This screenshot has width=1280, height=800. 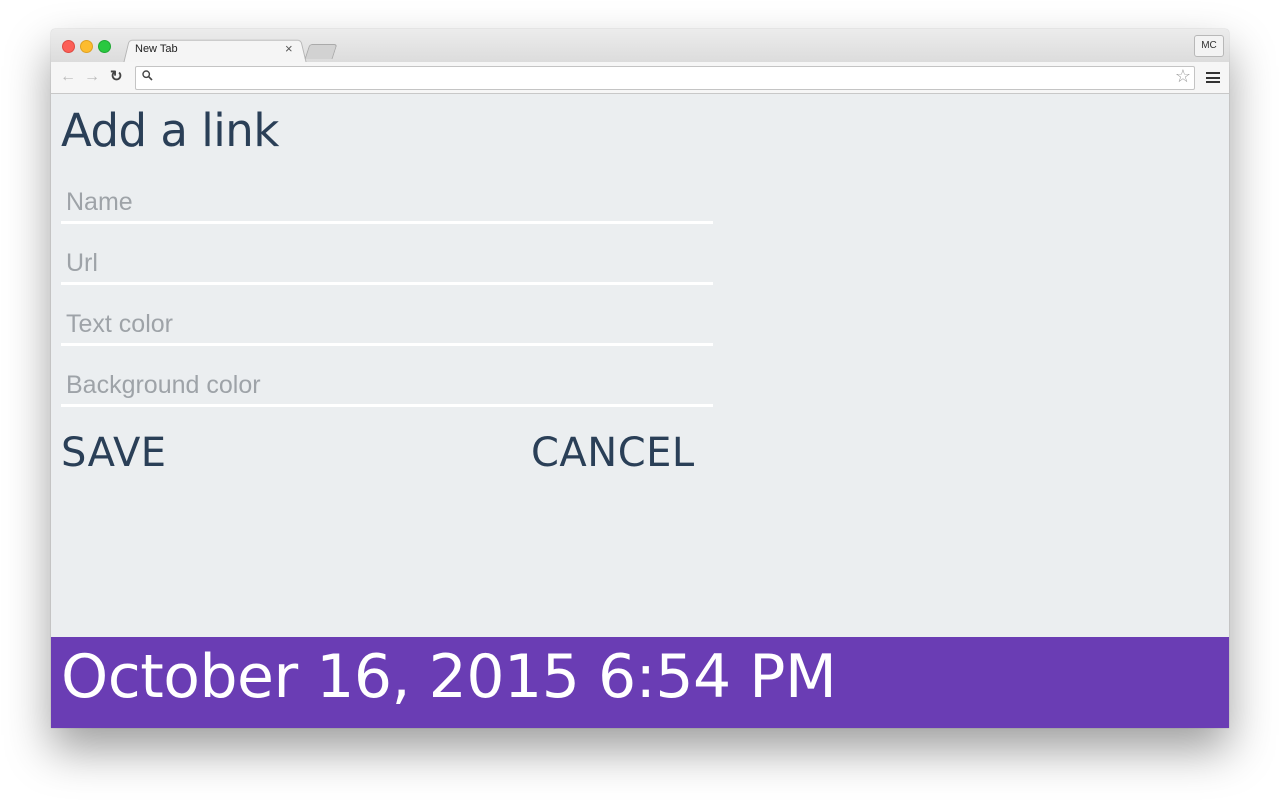 I want to click on tab-title: New Tab, so click(x=156, y=49).